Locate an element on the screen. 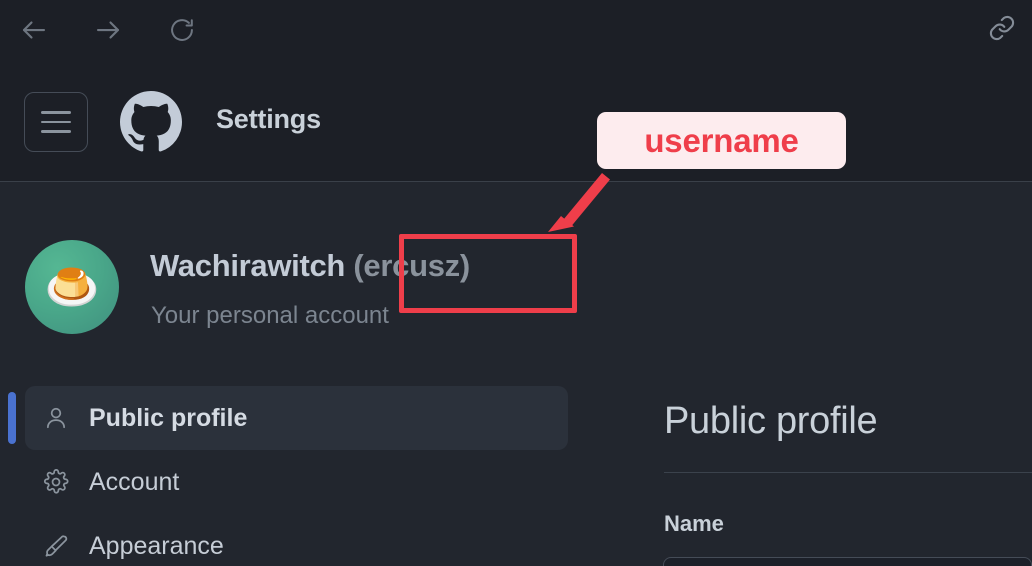 Image resolution: width=1032 pixels, height=566 pixels. profile-display-name: Wachirawitch (ercusz) is located at coordinates (310, 266).